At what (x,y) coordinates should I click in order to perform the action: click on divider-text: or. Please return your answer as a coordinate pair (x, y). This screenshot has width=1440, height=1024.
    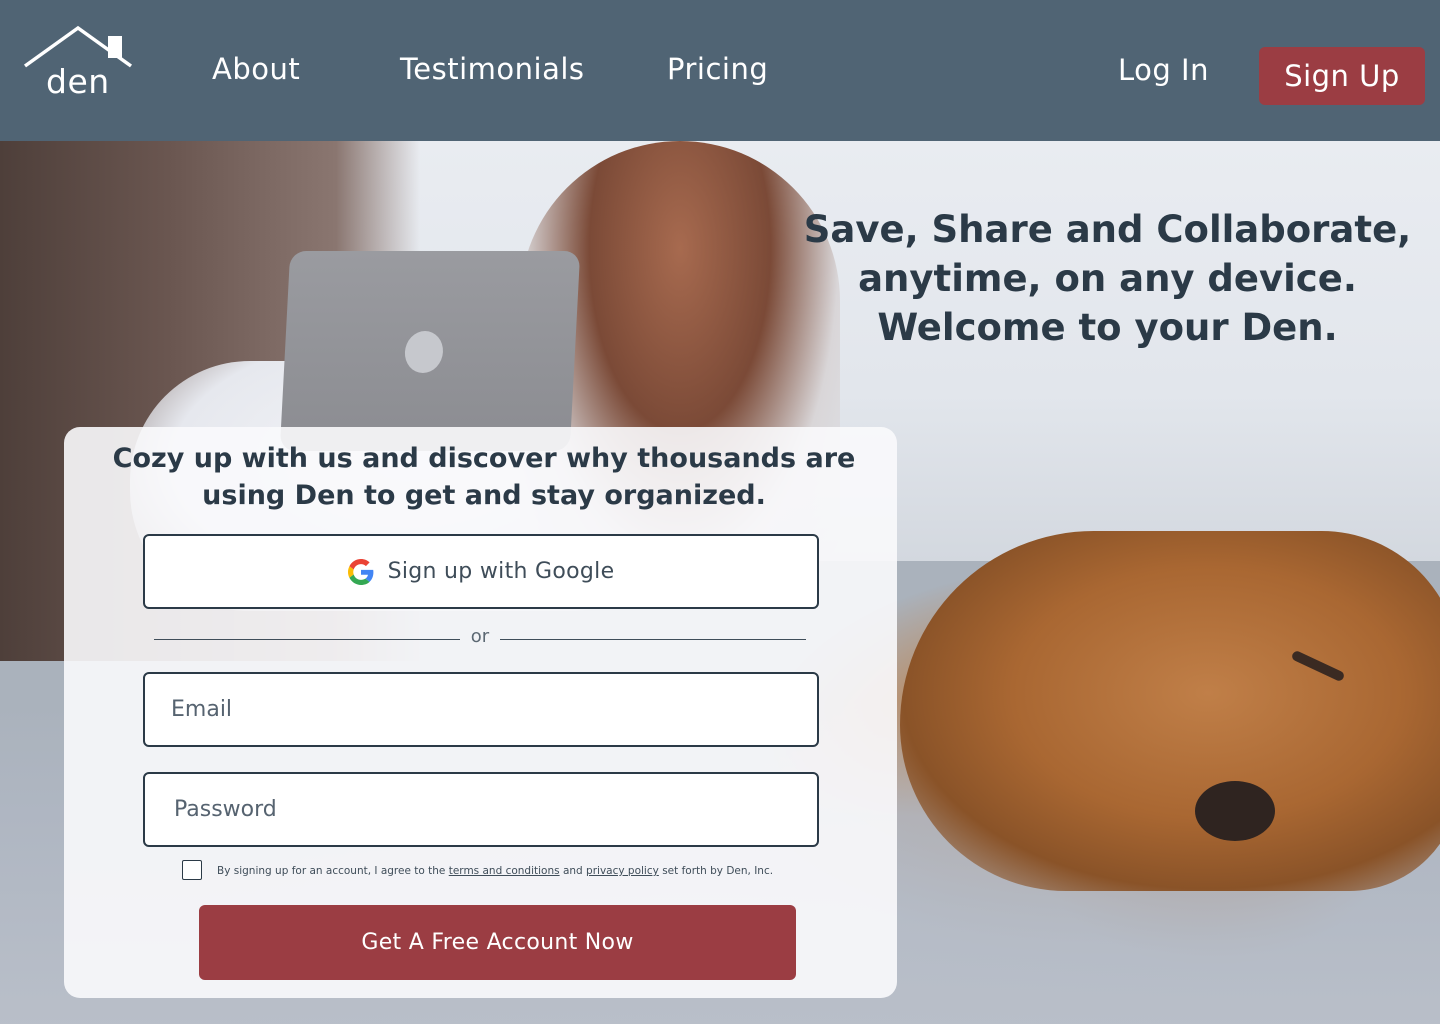
    Looking at the image, I should click on (480, 636).